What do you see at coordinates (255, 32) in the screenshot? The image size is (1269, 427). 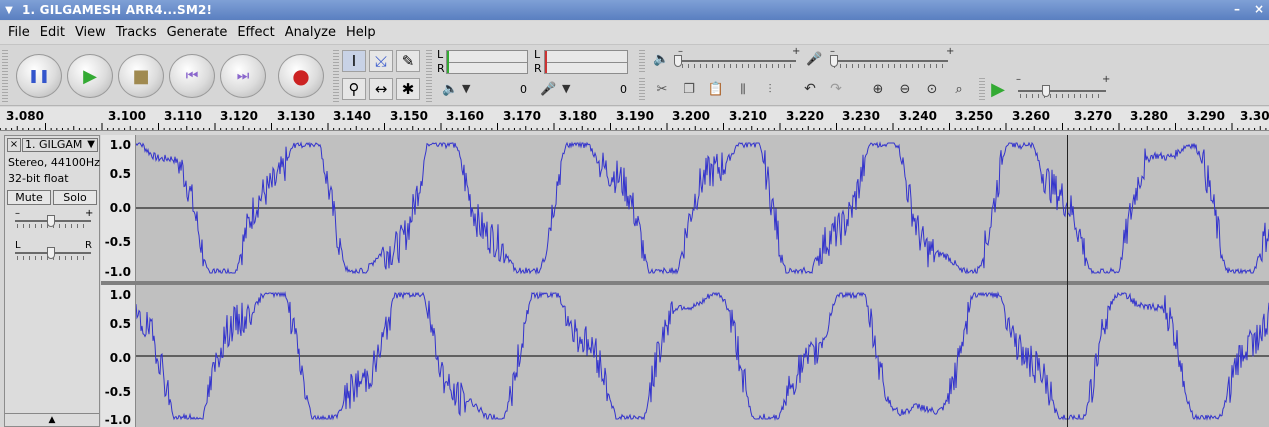 I see `menu-effect: Effect` at bounding box center [255, 32].